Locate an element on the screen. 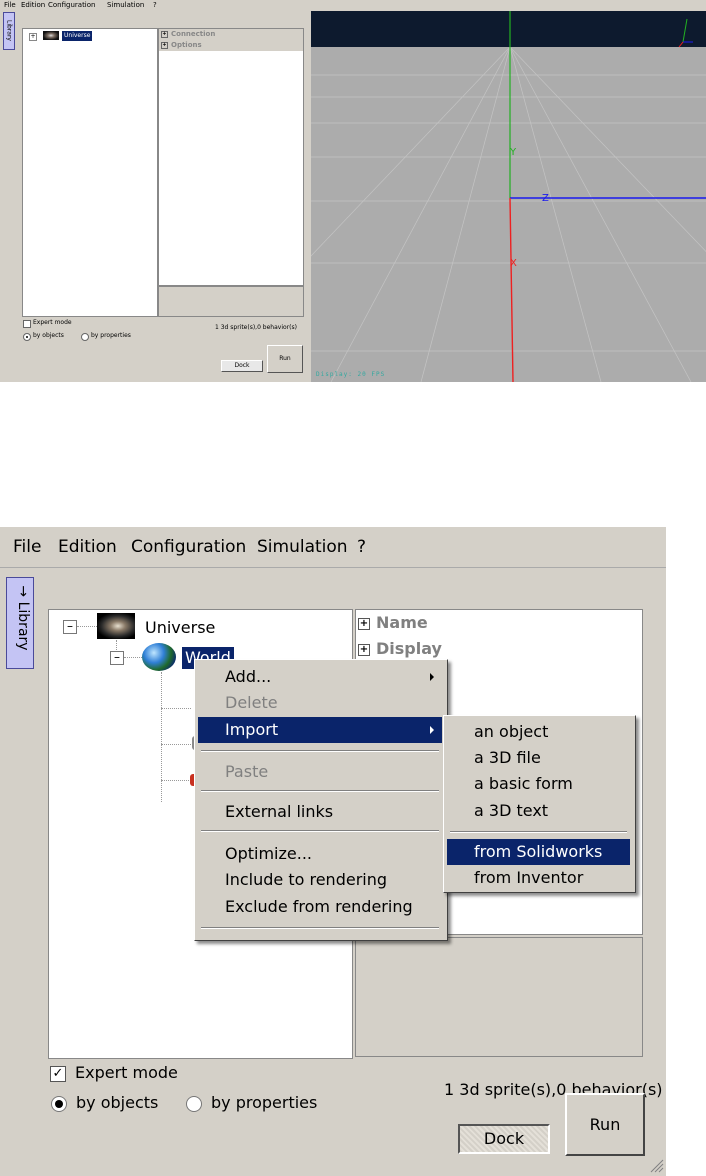  globe-icon is located at coordinates (159, 657).